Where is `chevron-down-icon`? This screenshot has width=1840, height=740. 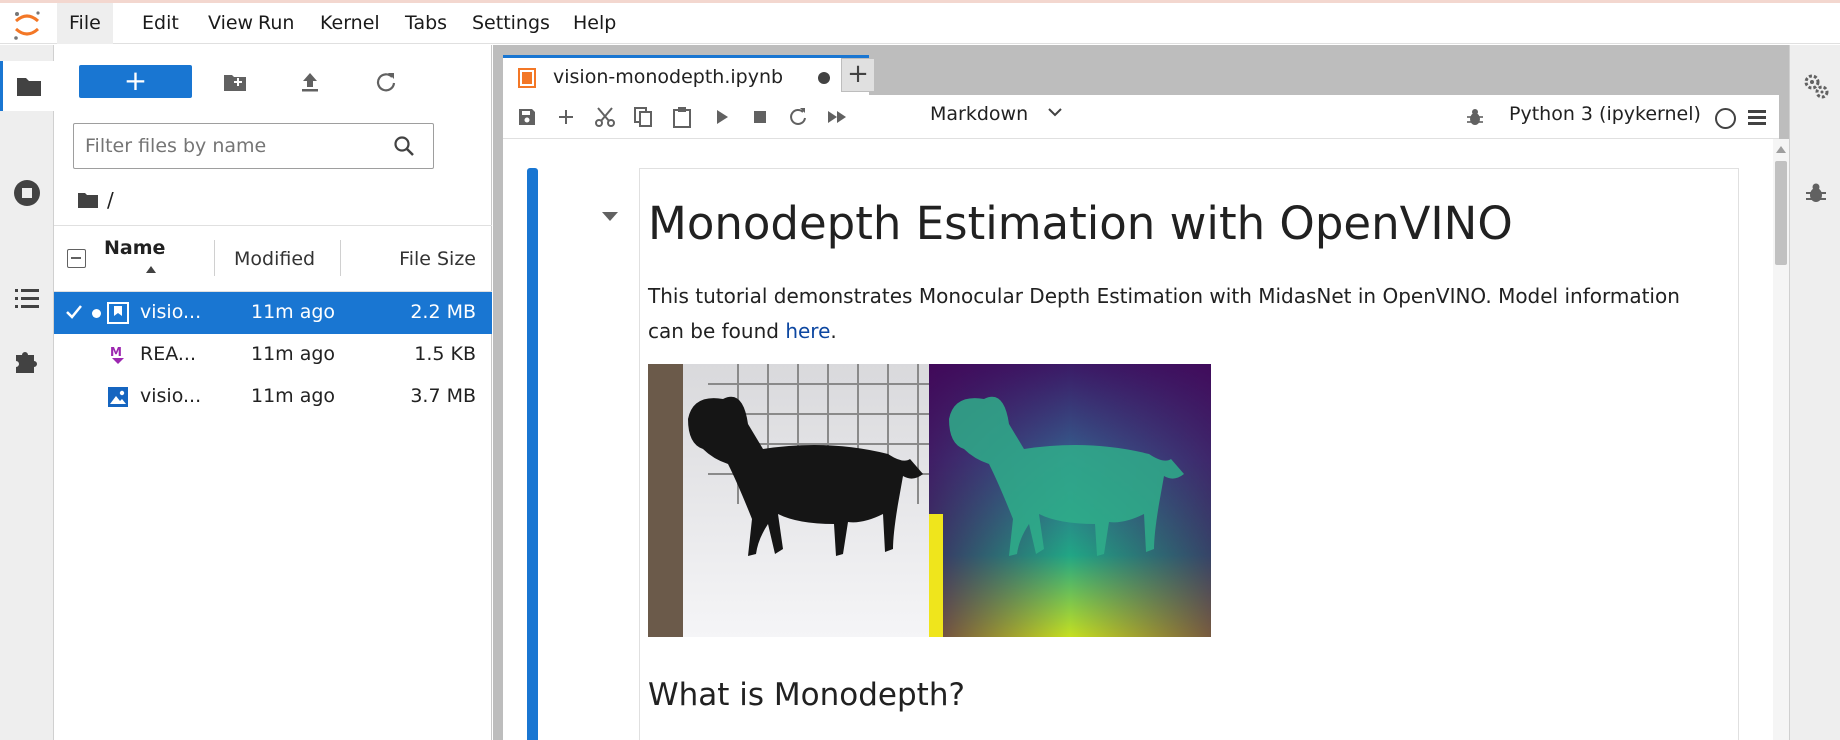 chevron-down-icon is located at coordinates (1055, 112).